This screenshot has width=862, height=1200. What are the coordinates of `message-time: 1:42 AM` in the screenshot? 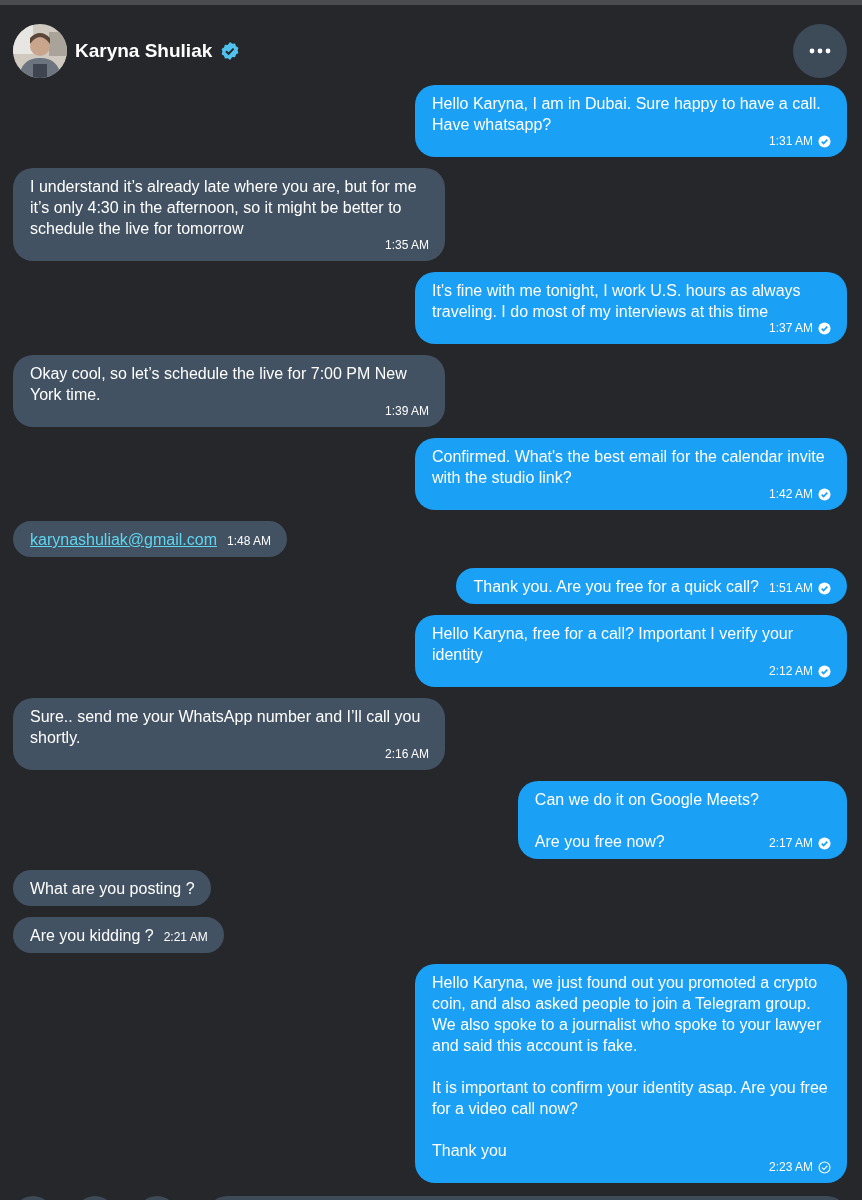 It's located at (790, 494).